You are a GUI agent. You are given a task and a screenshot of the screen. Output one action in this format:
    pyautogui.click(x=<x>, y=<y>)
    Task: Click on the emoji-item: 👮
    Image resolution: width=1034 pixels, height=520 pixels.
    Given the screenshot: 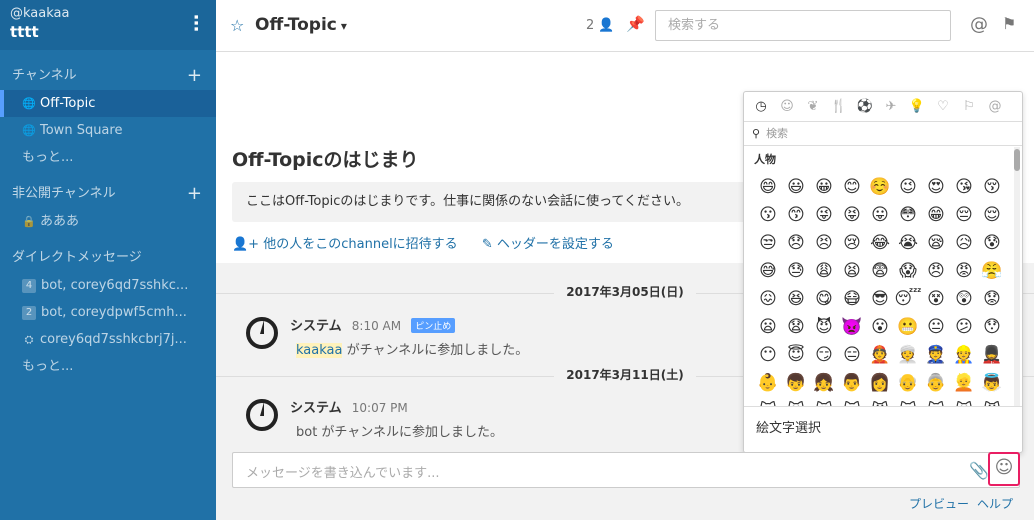 What is the action you would take?
    pyautogui.click(x=936, y=355)
    